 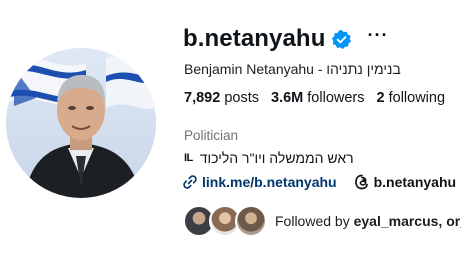 What do you see at coordinates (361, 182) in the screenshot?
I see `threads-icon` at bounding box center [361, 182].